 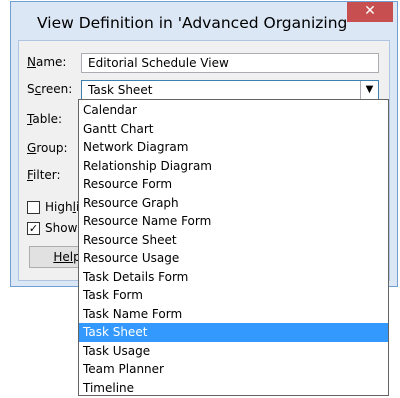 What do you see at coordinates (233, 388) in the screenshot?
I see `dropdown-option: Timeline` at bounding box center [233, 388].